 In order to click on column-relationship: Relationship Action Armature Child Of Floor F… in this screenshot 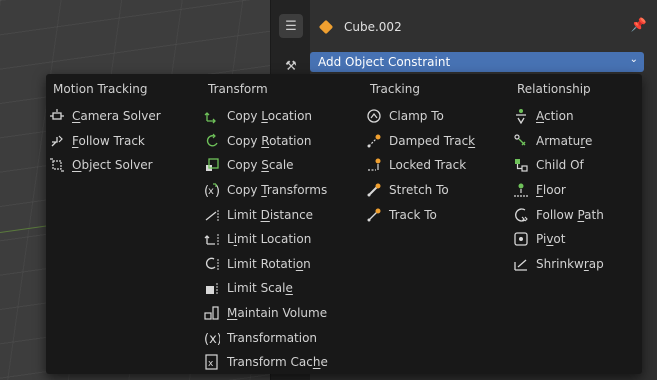, I will do `click(575, 179)`.